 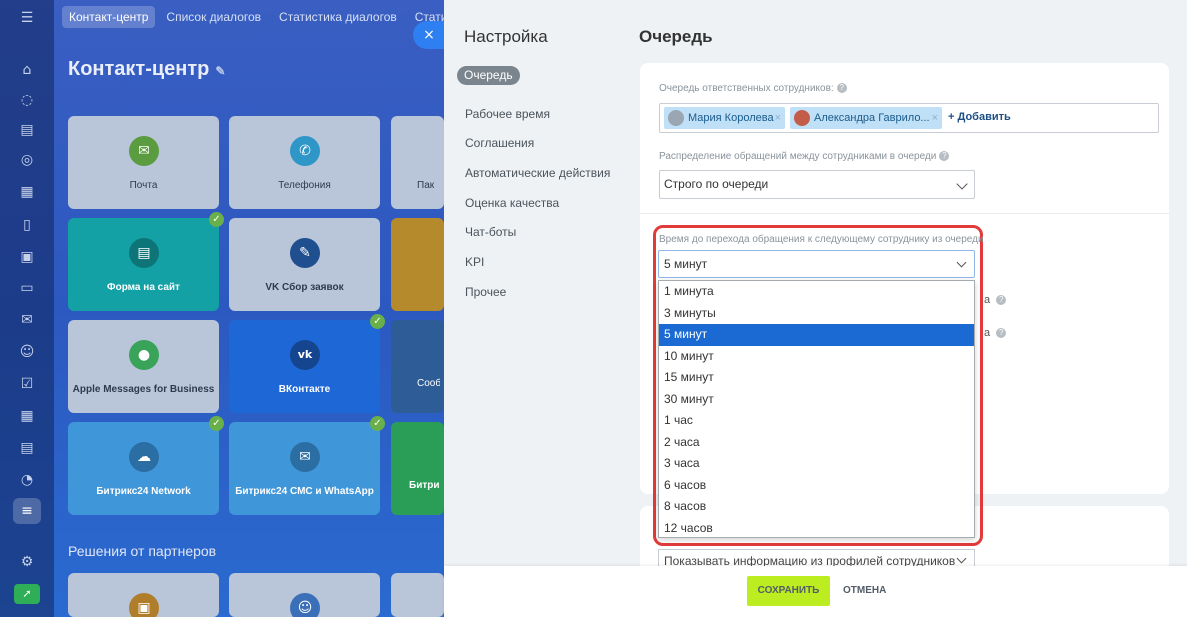 What do you see at coordinates (305, 151) in the screenshot?
I see `phone-icon: ✆` at bounding box center [305, 151].